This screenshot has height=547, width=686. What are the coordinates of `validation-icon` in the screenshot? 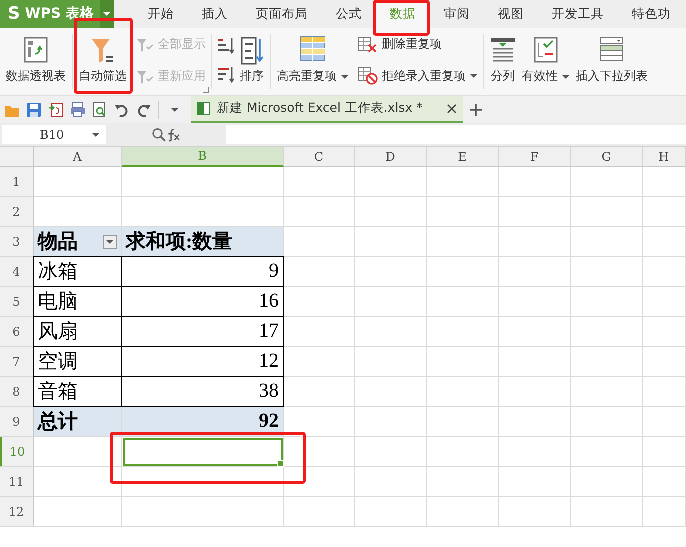 It's located at (546, 50).